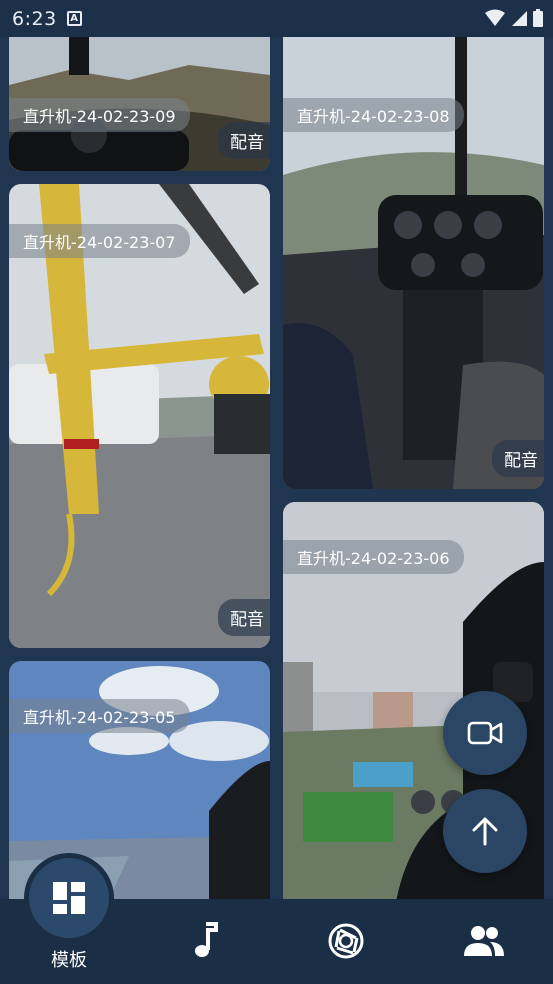 The width and height of the screenshot is (553, 984). I want to click on card-title: 直升机-24-02-23-07, so click(99, 241).